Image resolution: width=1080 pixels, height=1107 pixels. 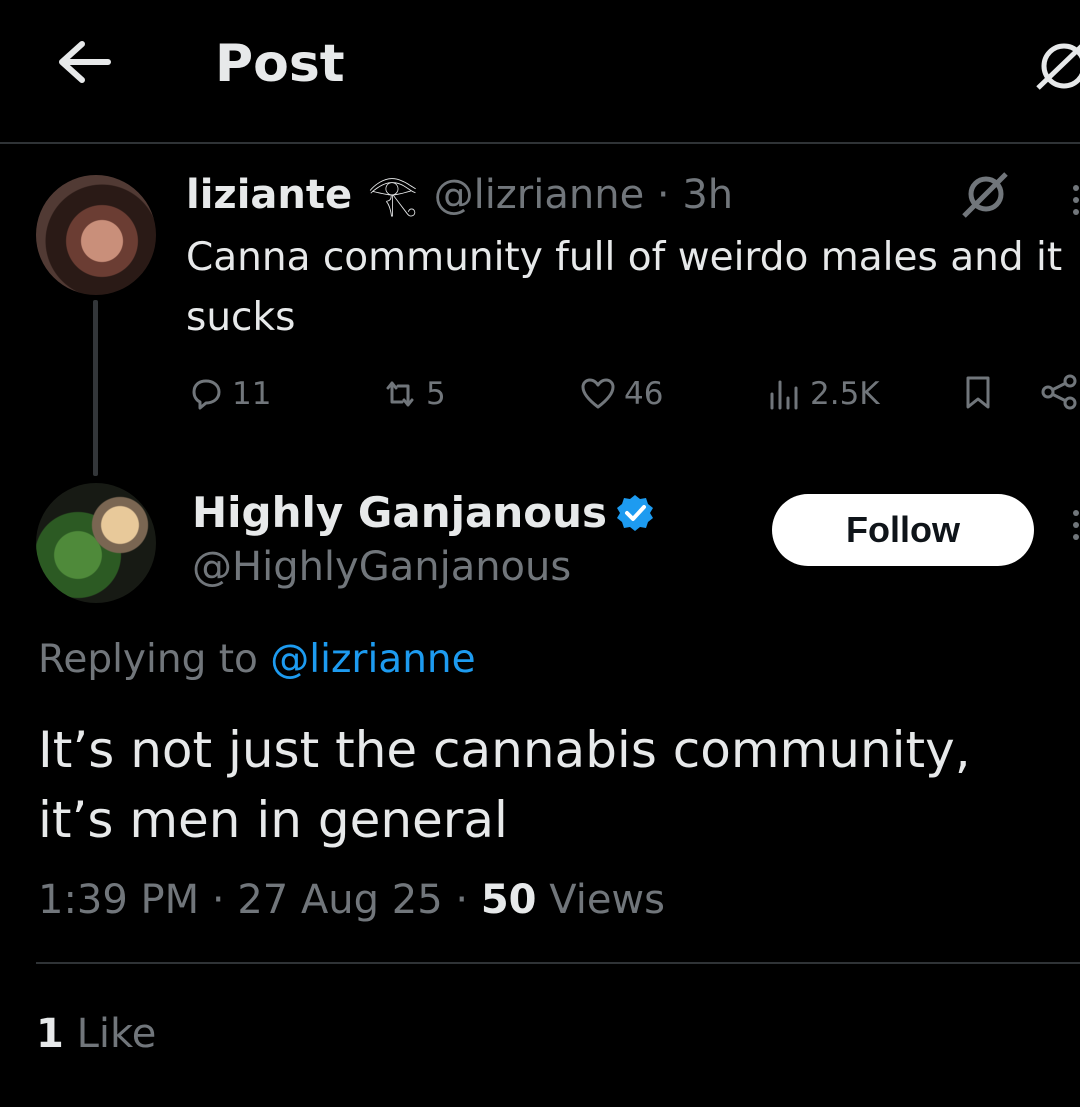 What do you see at coordinates (598, 393) in the screenshot?
I see `heart-icon` at bounding box center [598, 393].